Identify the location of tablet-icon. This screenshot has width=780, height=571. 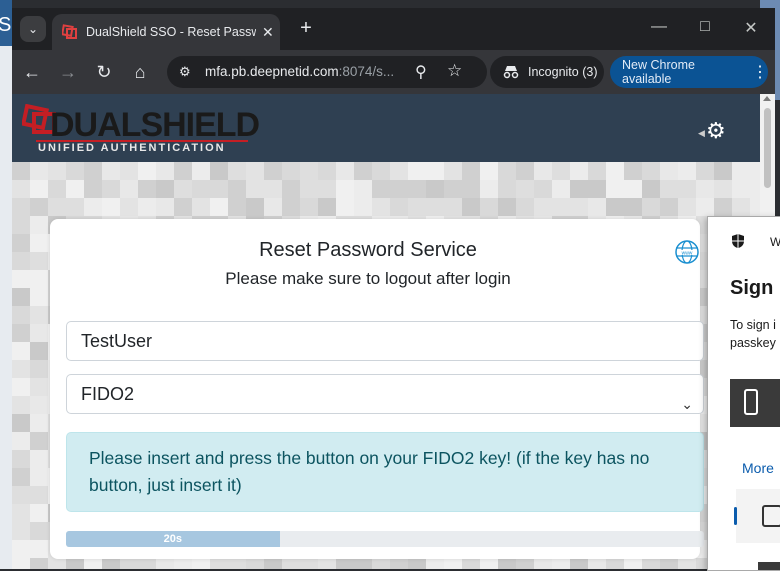
(771, 516).